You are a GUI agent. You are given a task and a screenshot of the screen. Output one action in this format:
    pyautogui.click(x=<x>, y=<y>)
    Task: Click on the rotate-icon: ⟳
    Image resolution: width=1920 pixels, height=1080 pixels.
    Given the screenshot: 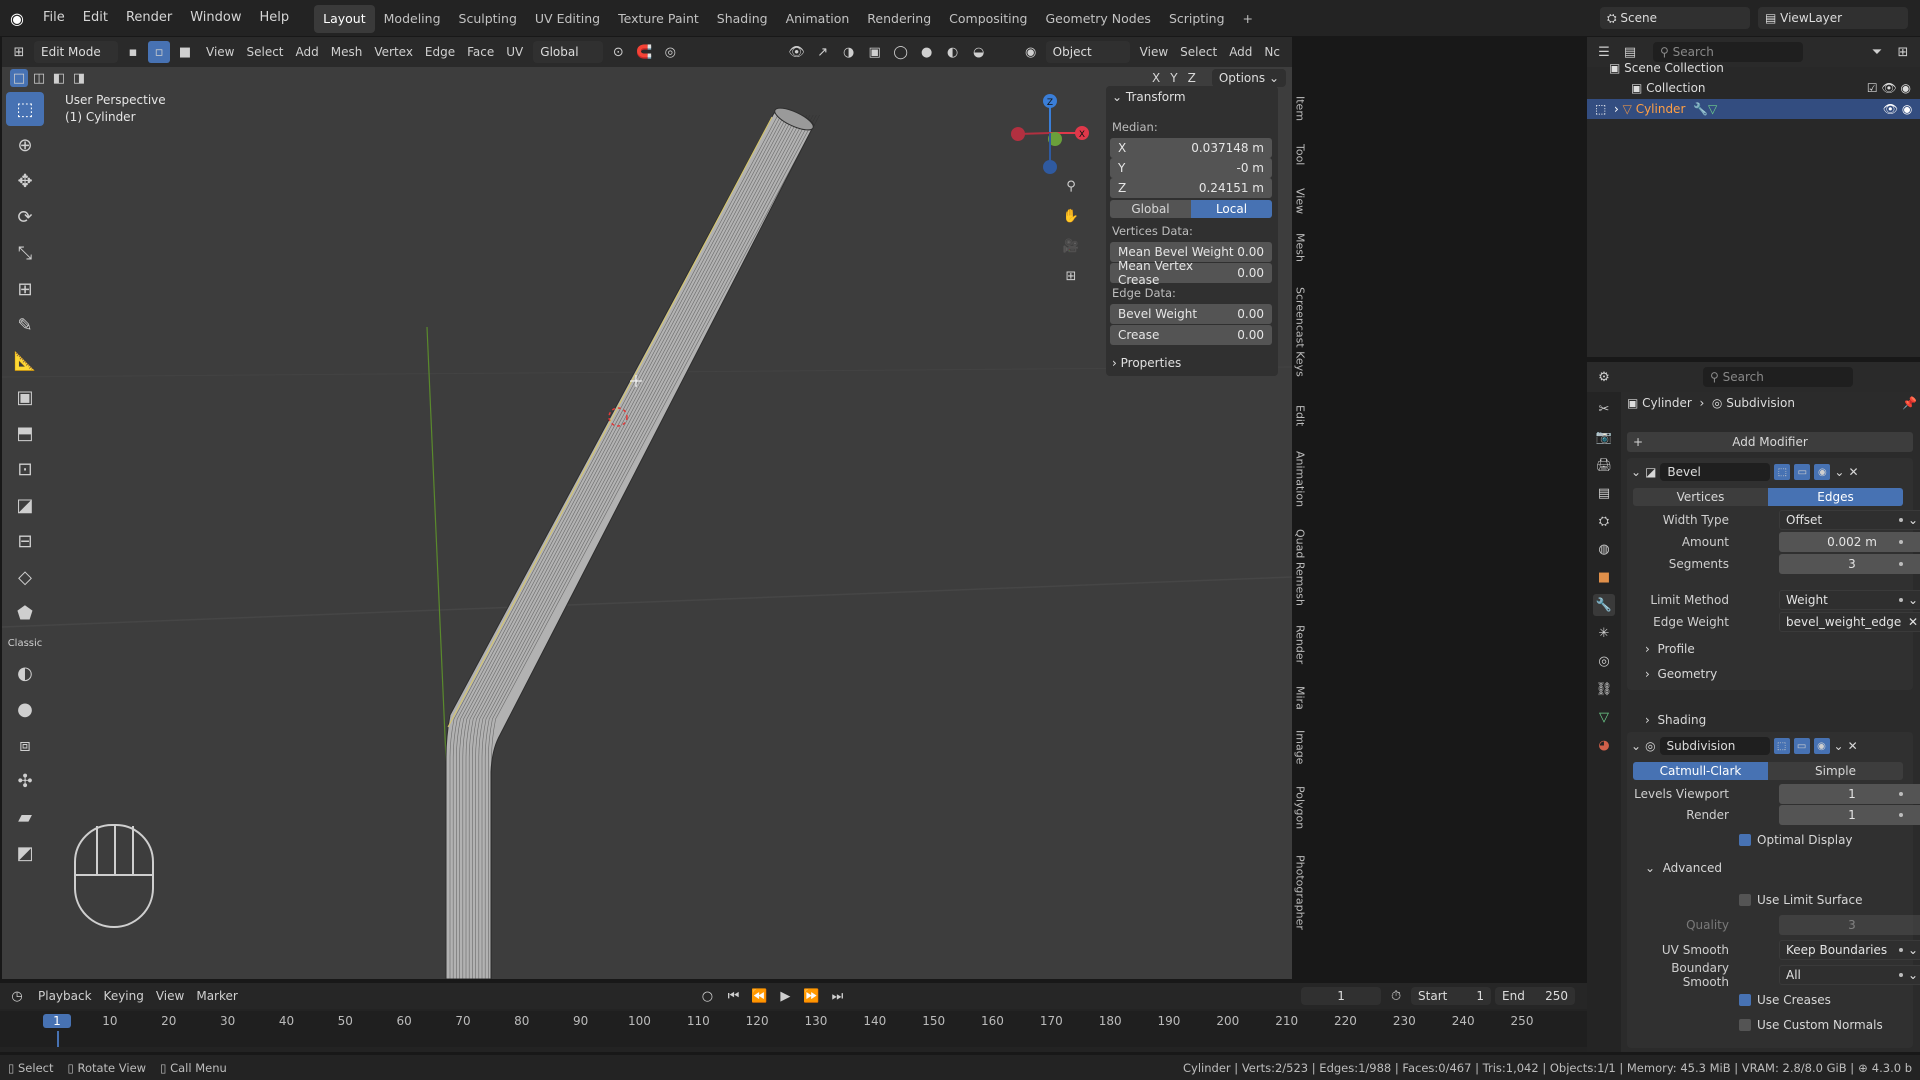 What is the action you would take?
    pyautogui.click(x=25, y=217)
    